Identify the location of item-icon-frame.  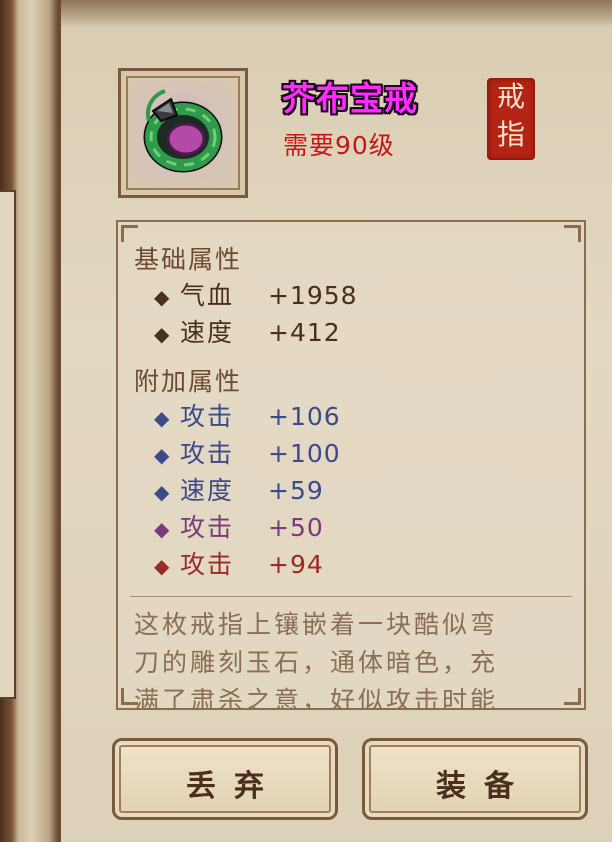
(183, 133).